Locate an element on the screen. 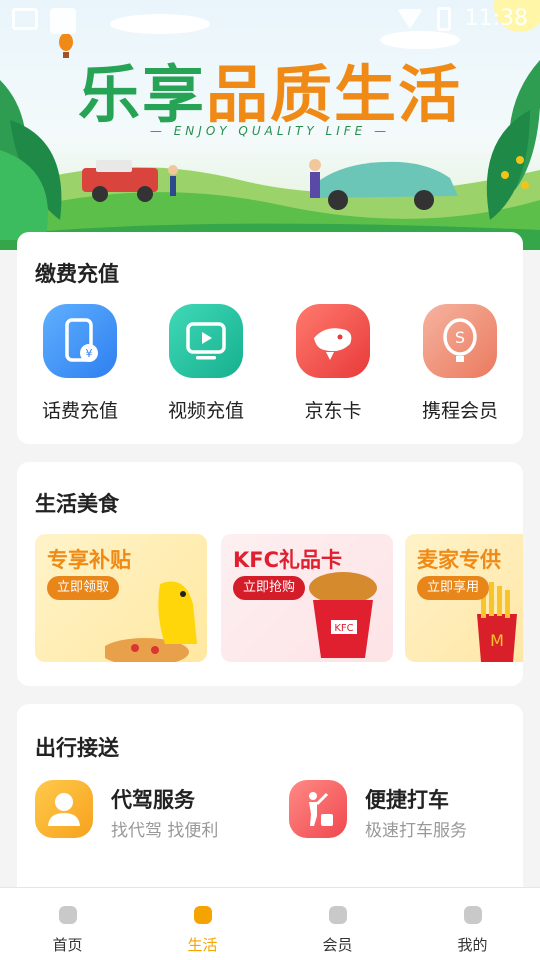  battery-icon is located at coordinates (443, 18).